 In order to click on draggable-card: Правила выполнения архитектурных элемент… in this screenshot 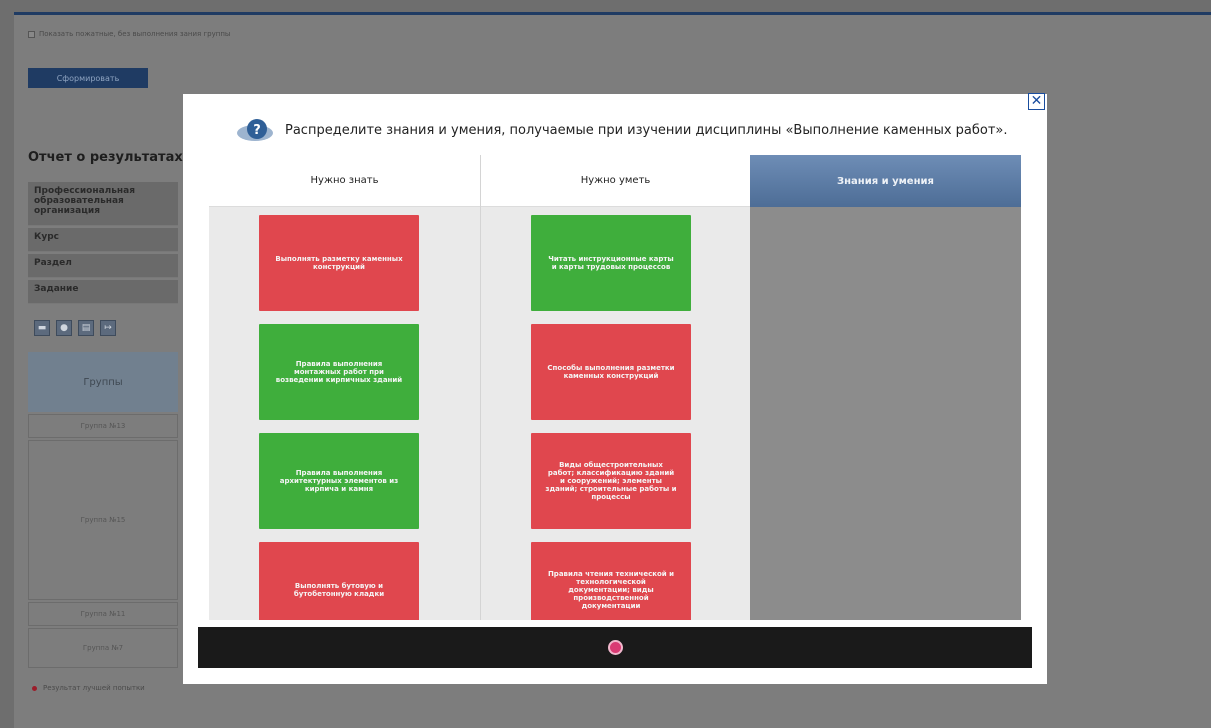, I will do `click(339, 481)`.